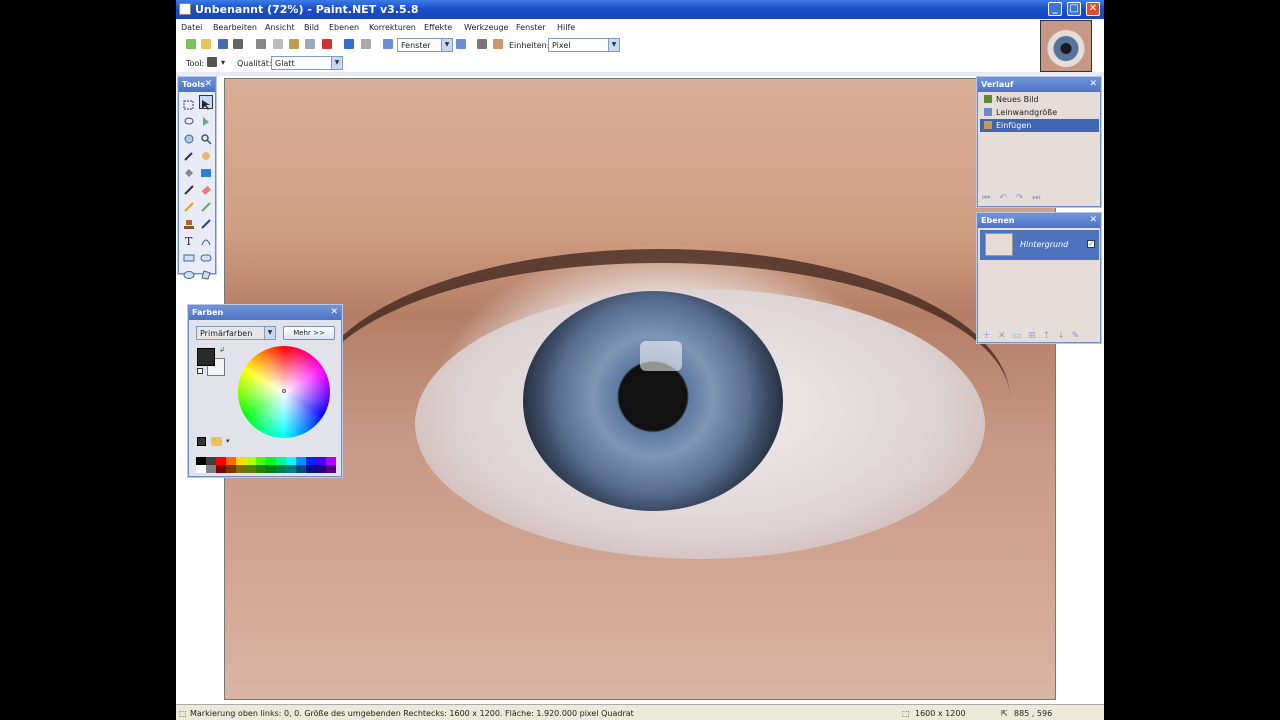  Describe the element at coordinates (206, 255) in the screenshot. I see `rounded-rectangle-icon` at that location.